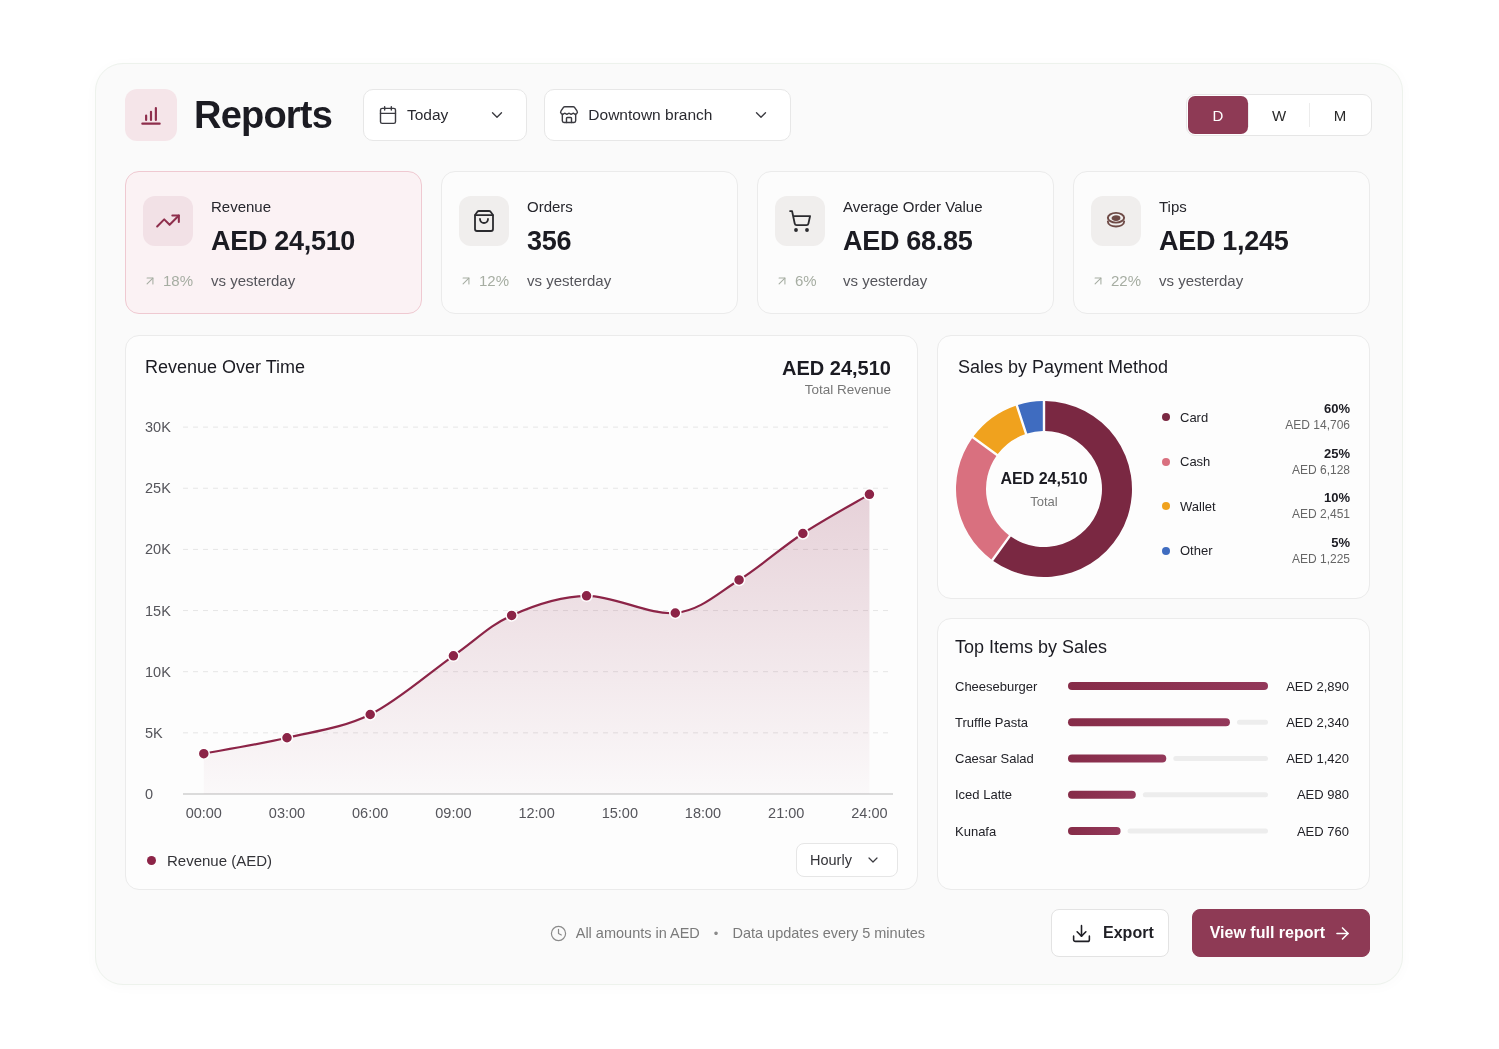 Image resolution: width=1499 pixels, height=1049 pixels. Describe the element at coordinates (536, 813) in the screenshot. I see `axis-label: 12:00` at that location.